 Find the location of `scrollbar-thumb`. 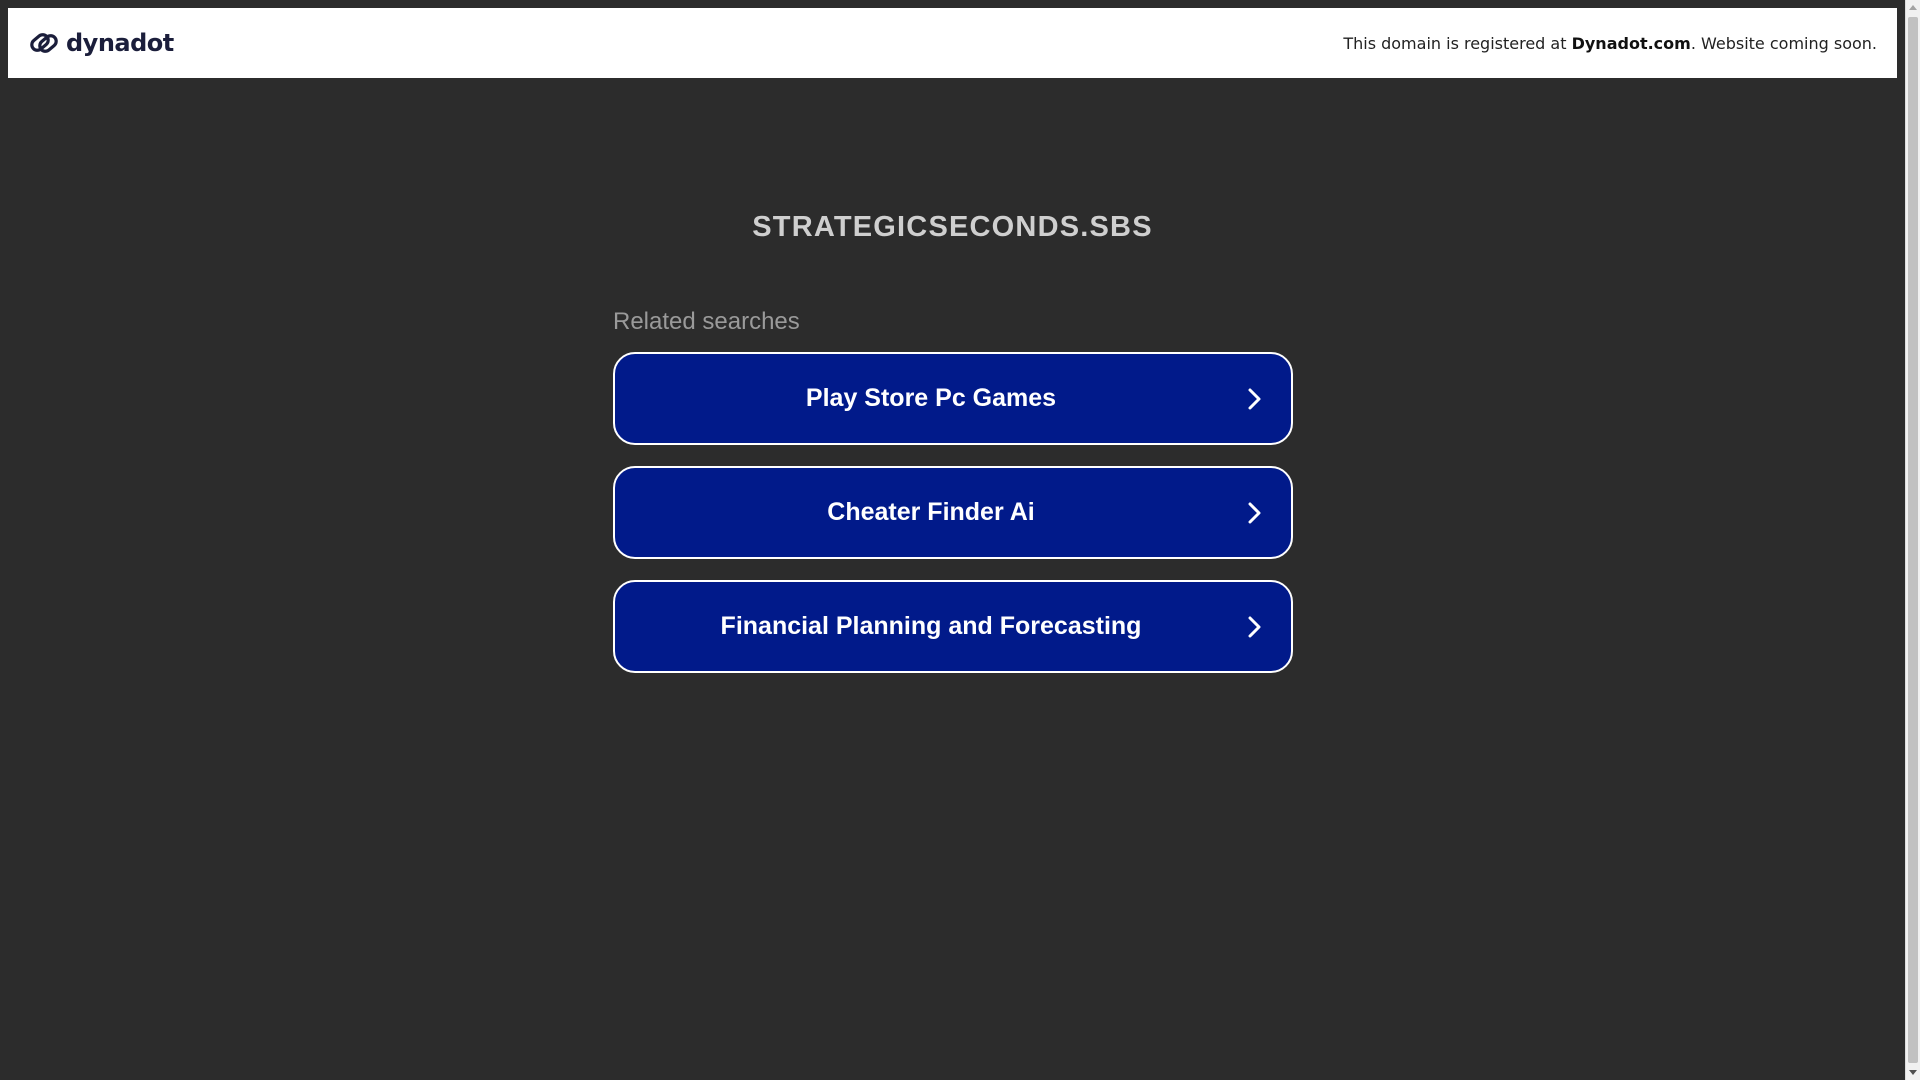

scrollbar-thumb is located at coordinates (1913, 540).